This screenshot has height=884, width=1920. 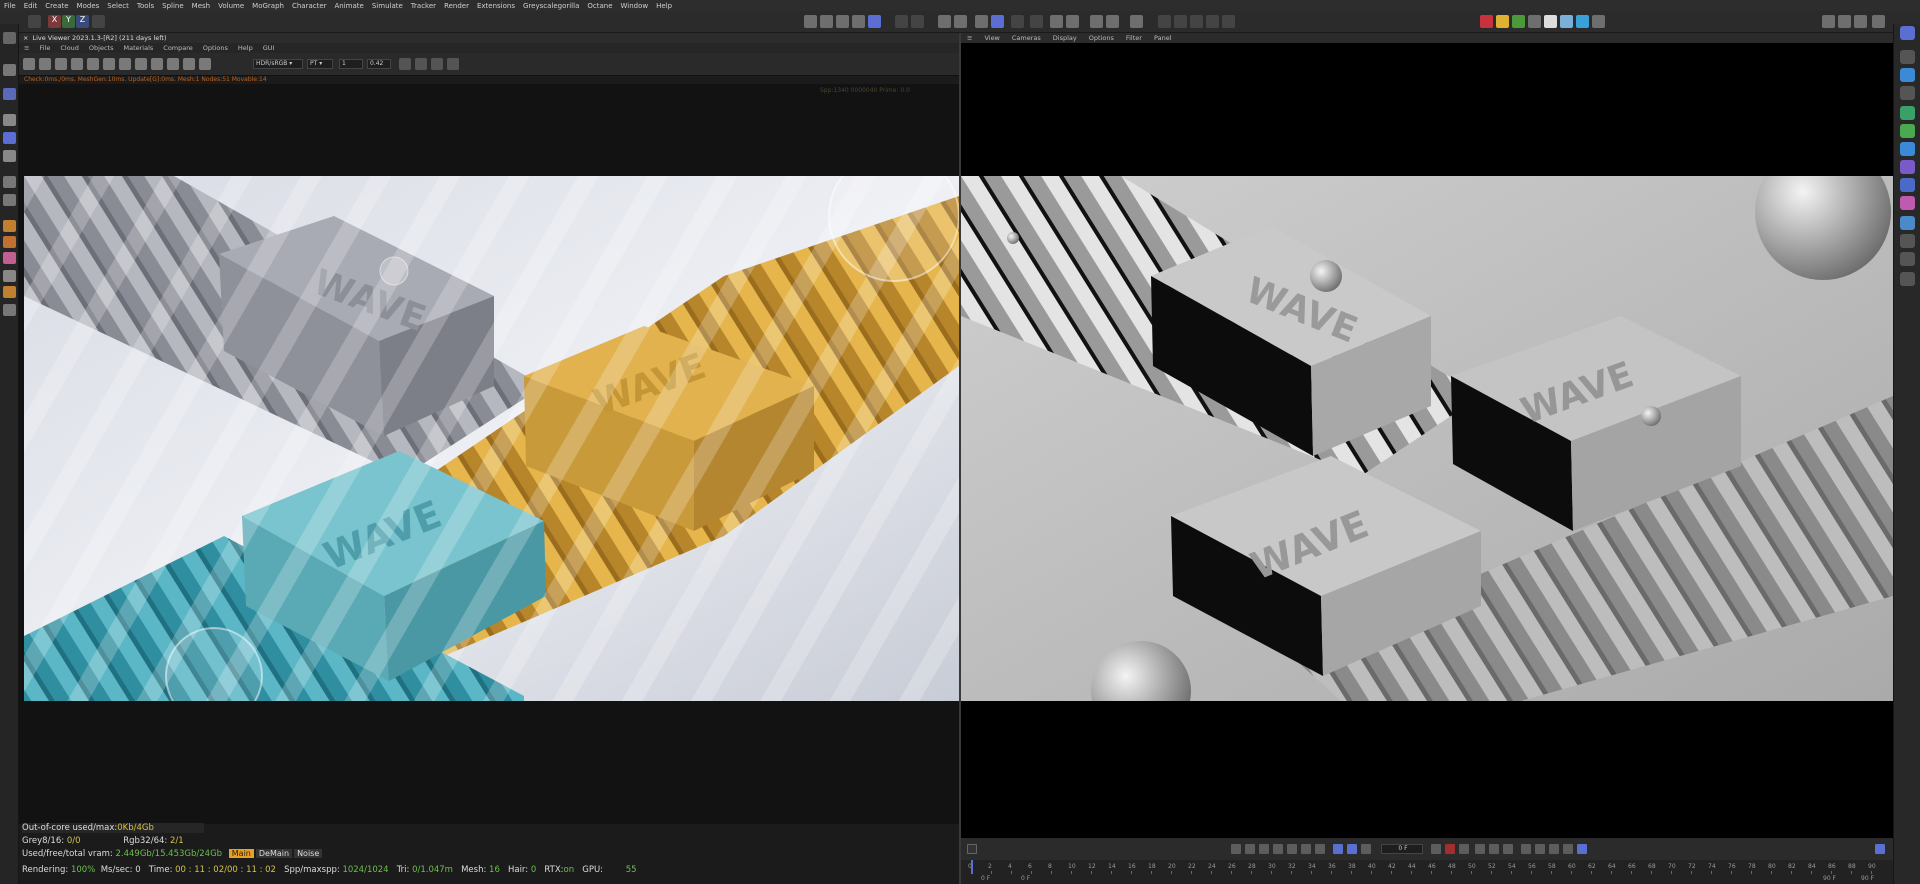 I want to click on menu-tracker: Tracker, so click(x=423, y=6).